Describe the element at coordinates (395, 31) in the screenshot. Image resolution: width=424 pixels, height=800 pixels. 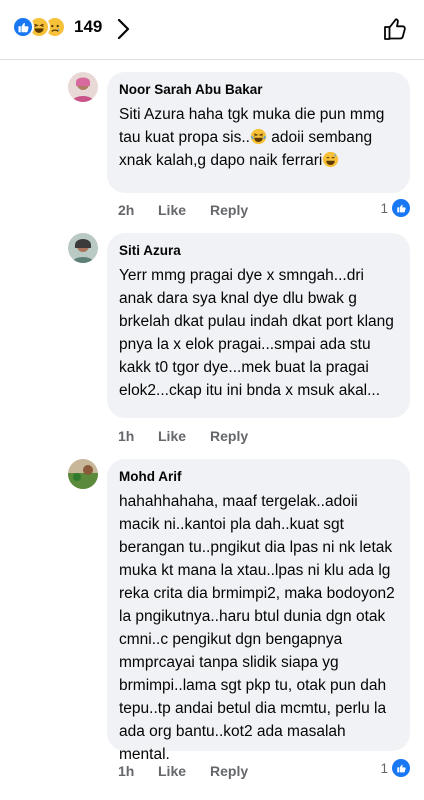
I see `like-post-icon` at that location.